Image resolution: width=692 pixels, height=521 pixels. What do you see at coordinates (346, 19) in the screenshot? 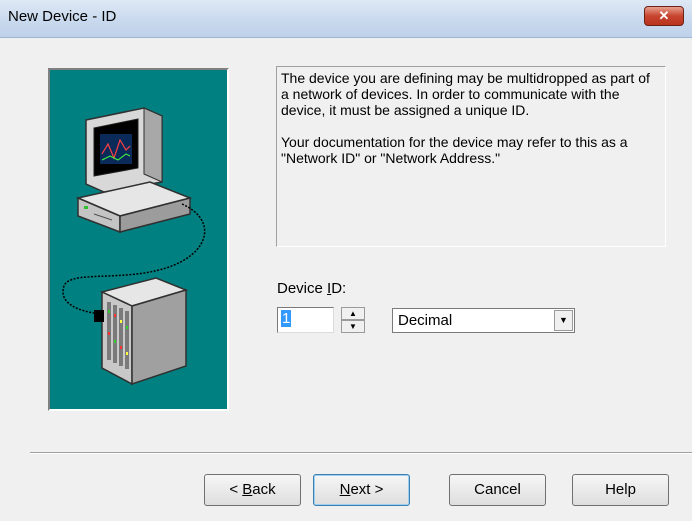
I see `title-bar: New Device - ID ✕` at bounding box center [346, 19].